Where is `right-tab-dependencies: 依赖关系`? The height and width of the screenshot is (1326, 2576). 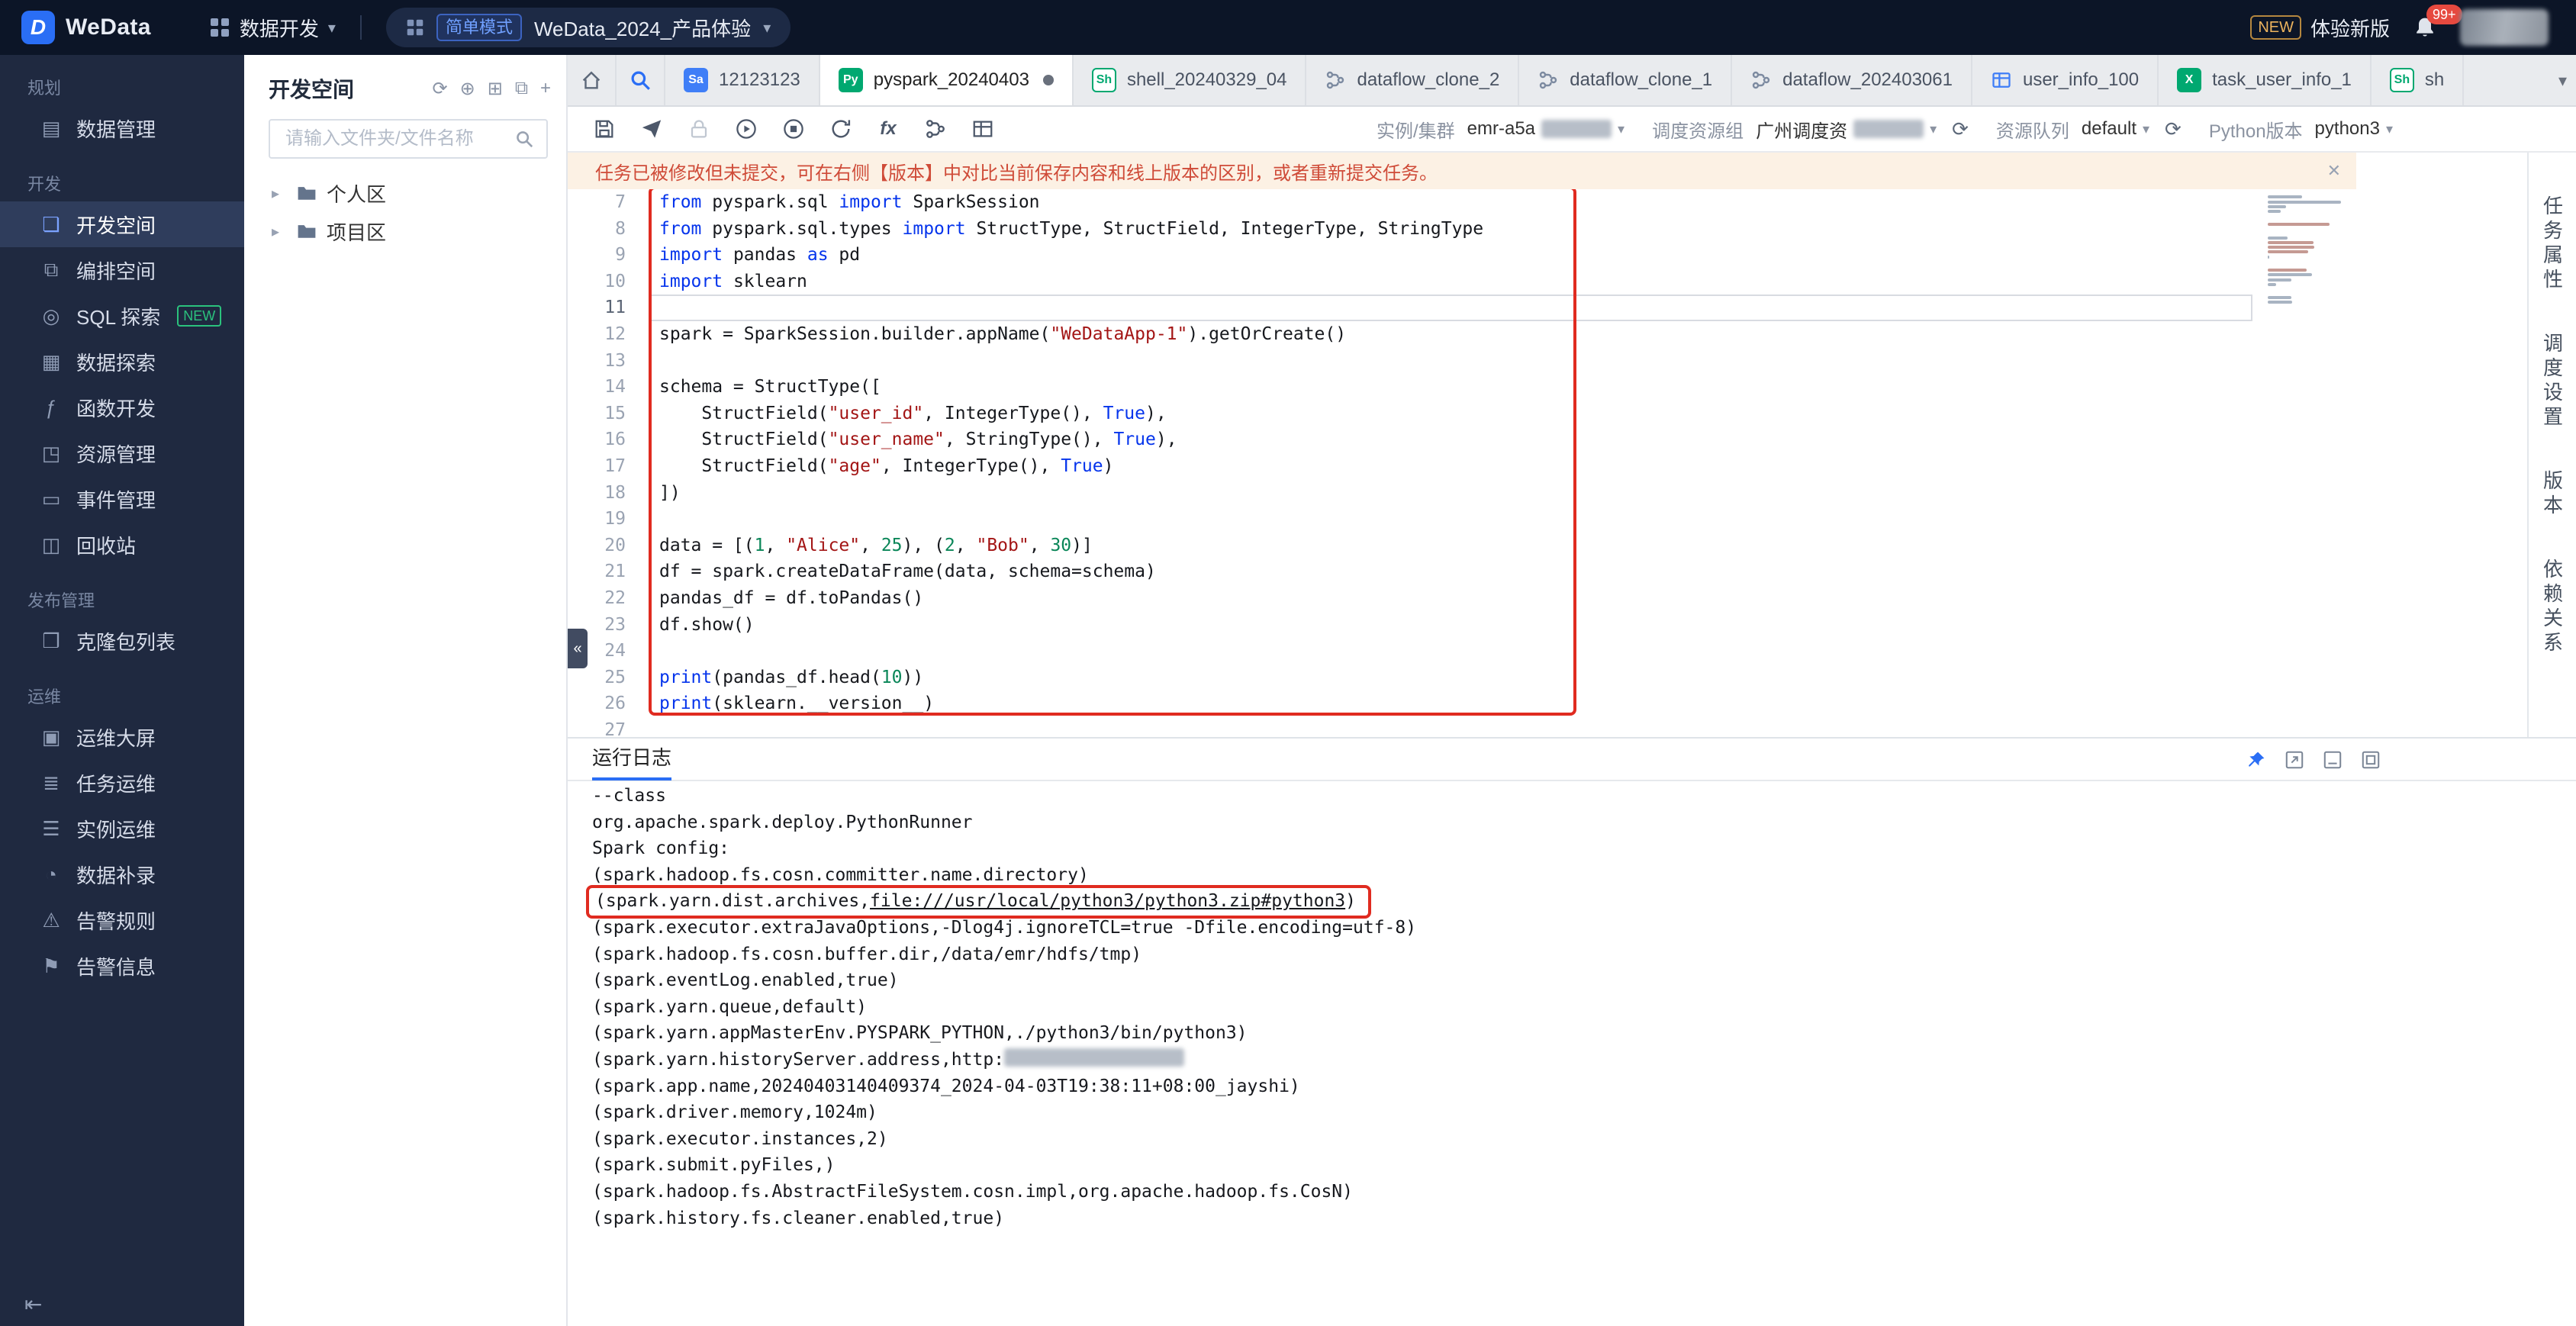 right-tab-dependencies: 依赖关系 is located at coordinates (2553, 607).